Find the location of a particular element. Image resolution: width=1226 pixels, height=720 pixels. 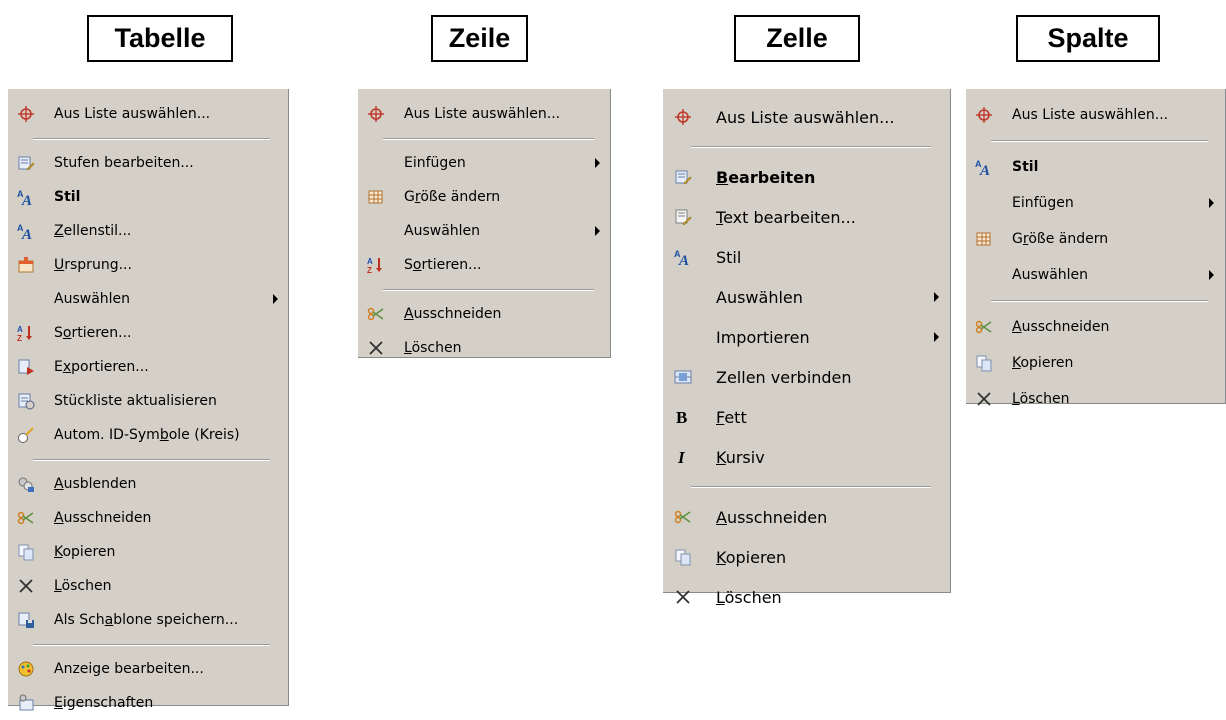

menu-separator is located at coordinates (151, 645).